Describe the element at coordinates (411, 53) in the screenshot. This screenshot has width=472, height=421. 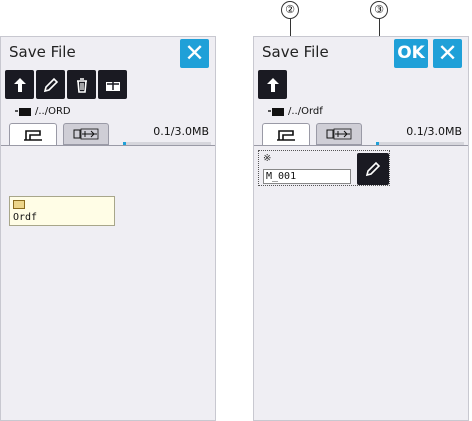
I see `ok-button: OK` at that location.